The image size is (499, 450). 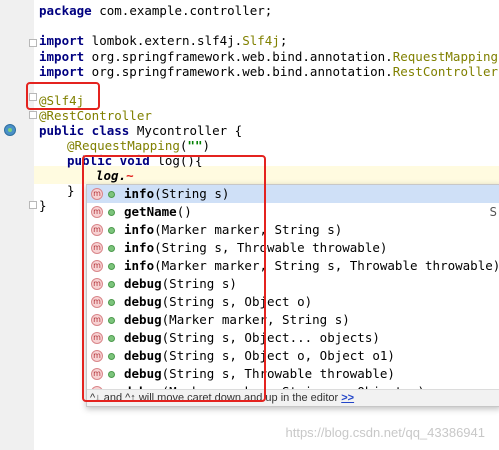 I want to click on editor-gutter, so click(x=17, y=225).